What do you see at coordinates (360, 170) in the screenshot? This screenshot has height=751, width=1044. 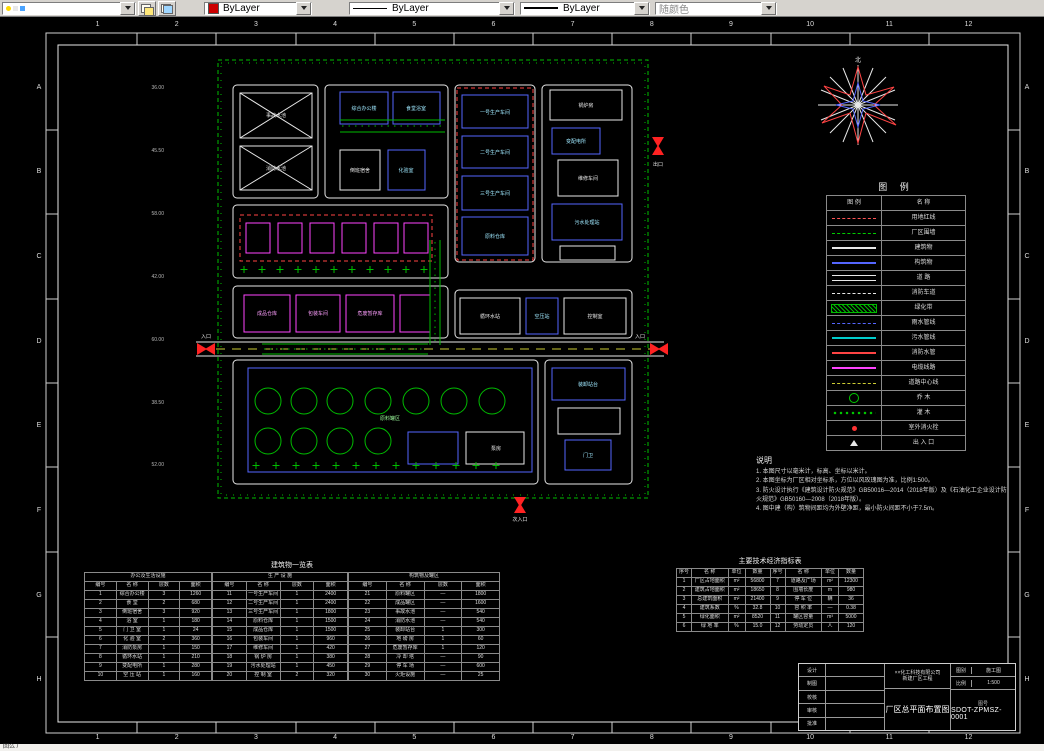 I see `svg-text: 倒班宿舍` at bounding box center [360, 170].